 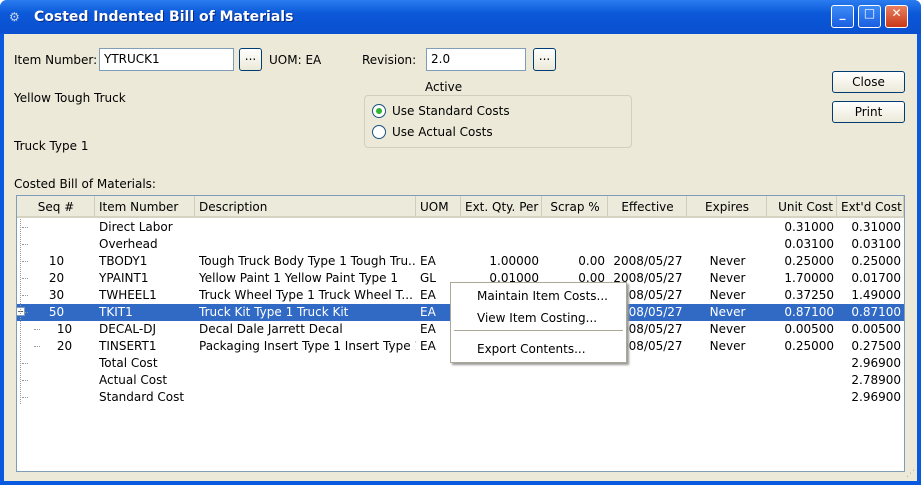 I want to click on cell-item-number: Standard Cost, so click(x=142, y=397).